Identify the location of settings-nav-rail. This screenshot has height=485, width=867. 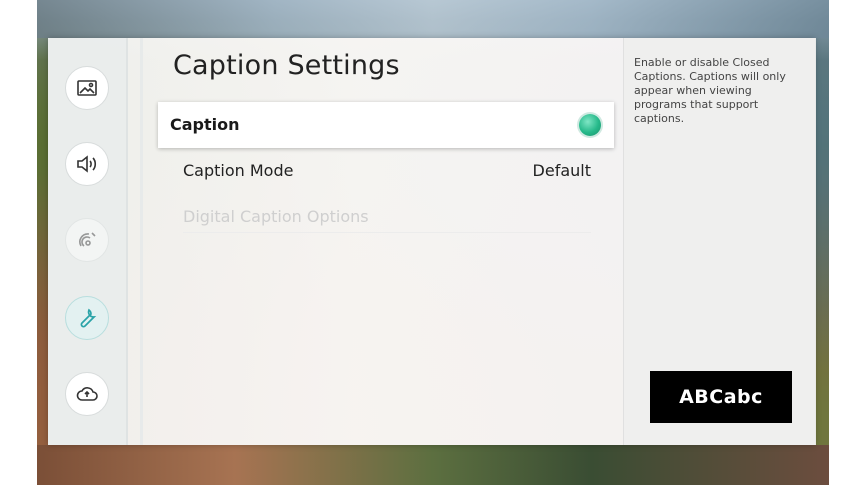
(88, 241).